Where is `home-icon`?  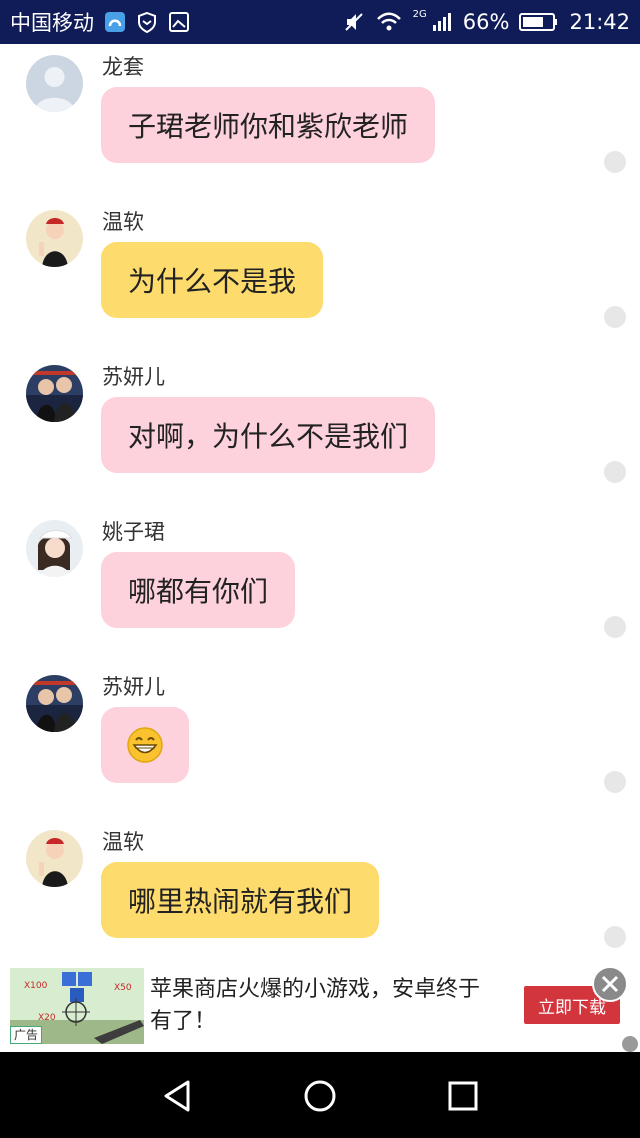
home-icon is located at coordinates (320, 1096).